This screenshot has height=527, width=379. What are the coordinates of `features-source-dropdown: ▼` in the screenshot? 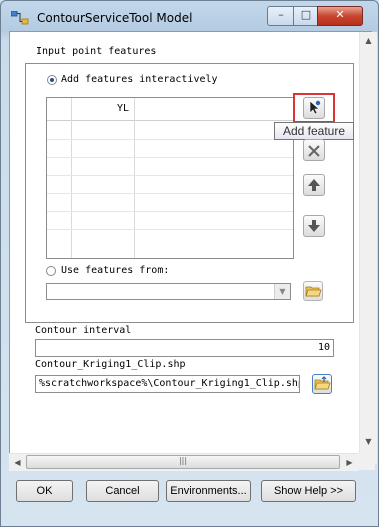 It's located at (168, 291).